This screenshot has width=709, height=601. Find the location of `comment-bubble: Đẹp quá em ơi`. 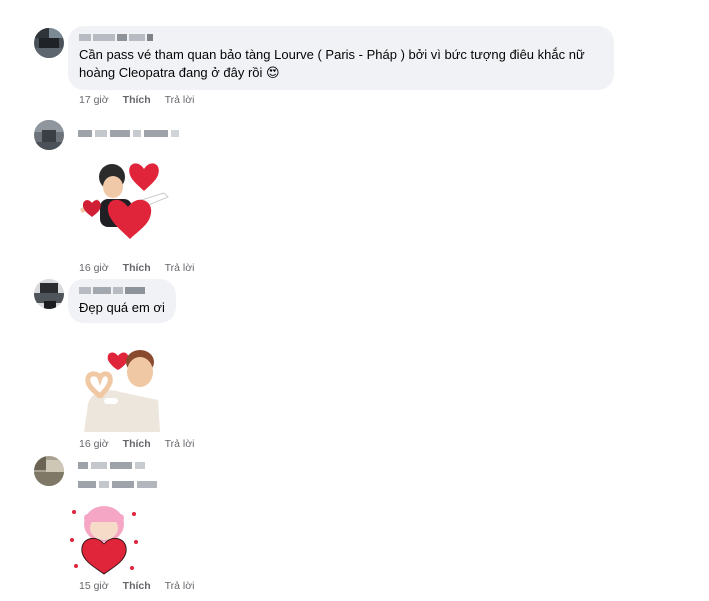

comment-bubble: Đẹp quá em ơi is located at coordinates (122, 301).